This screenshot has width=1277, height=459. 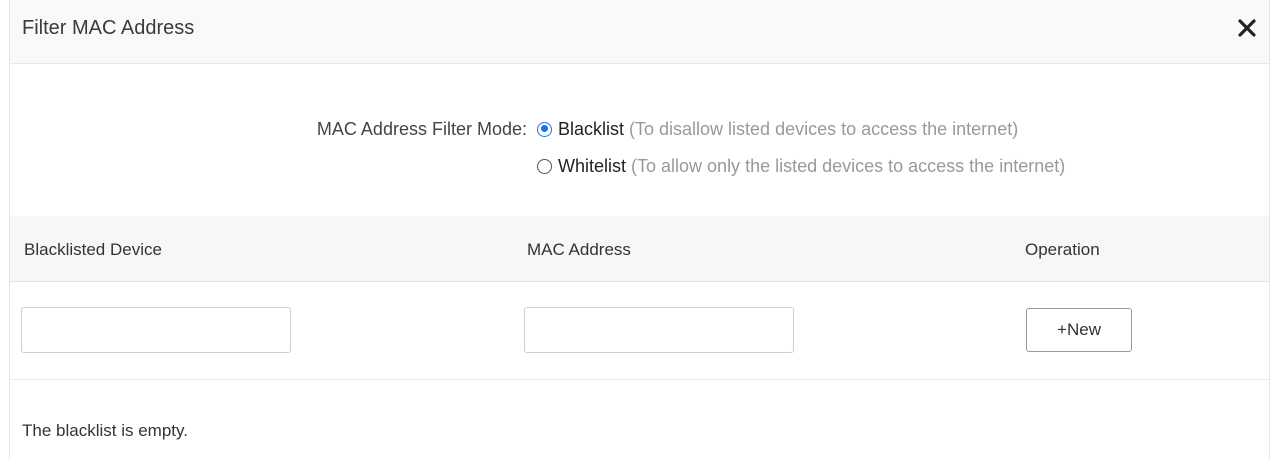 What do you see at coordinates (108, 28) in the screenshot?
I see `dialog-title: Filter MAC Address` at bounding box center [108, 28].